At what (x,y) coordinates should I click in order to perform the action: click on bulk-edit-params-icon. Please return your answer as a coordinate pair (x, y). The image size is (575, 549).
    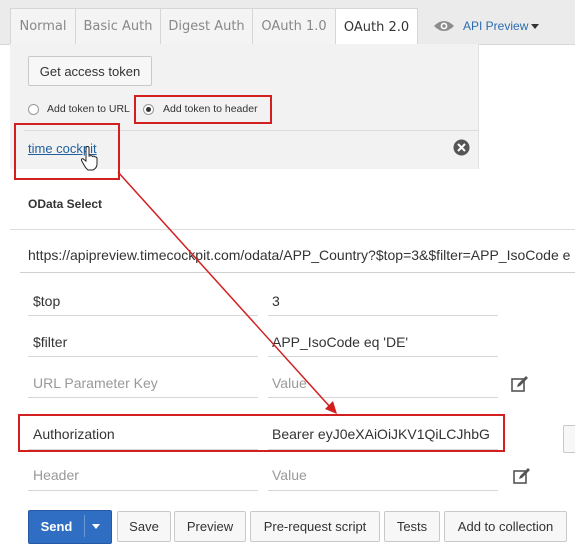
    Looking at the image, I should click on (520, 384).